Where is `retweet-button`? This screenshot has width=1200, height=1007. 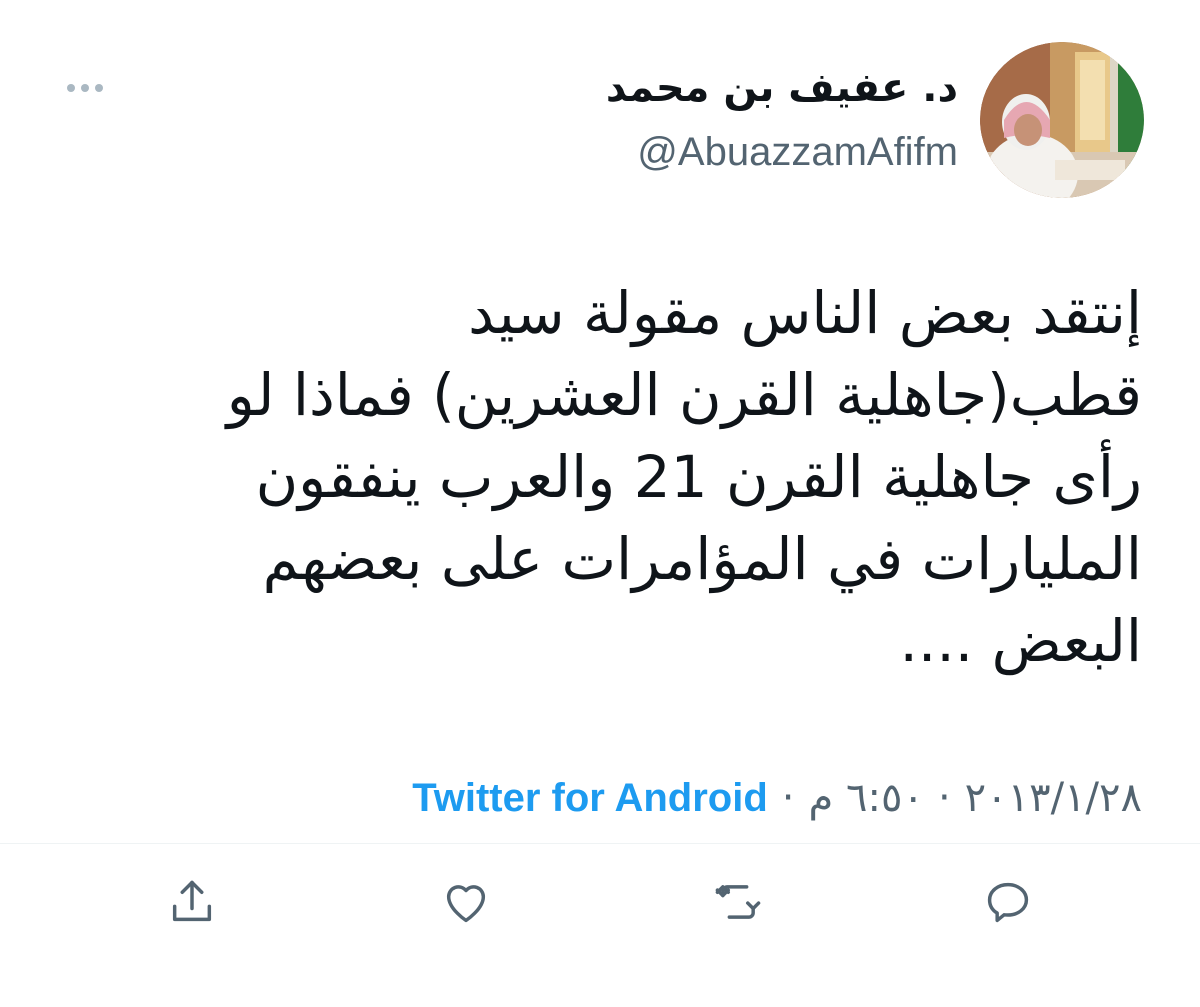 retweet-button is located at coordinates (738, 902).